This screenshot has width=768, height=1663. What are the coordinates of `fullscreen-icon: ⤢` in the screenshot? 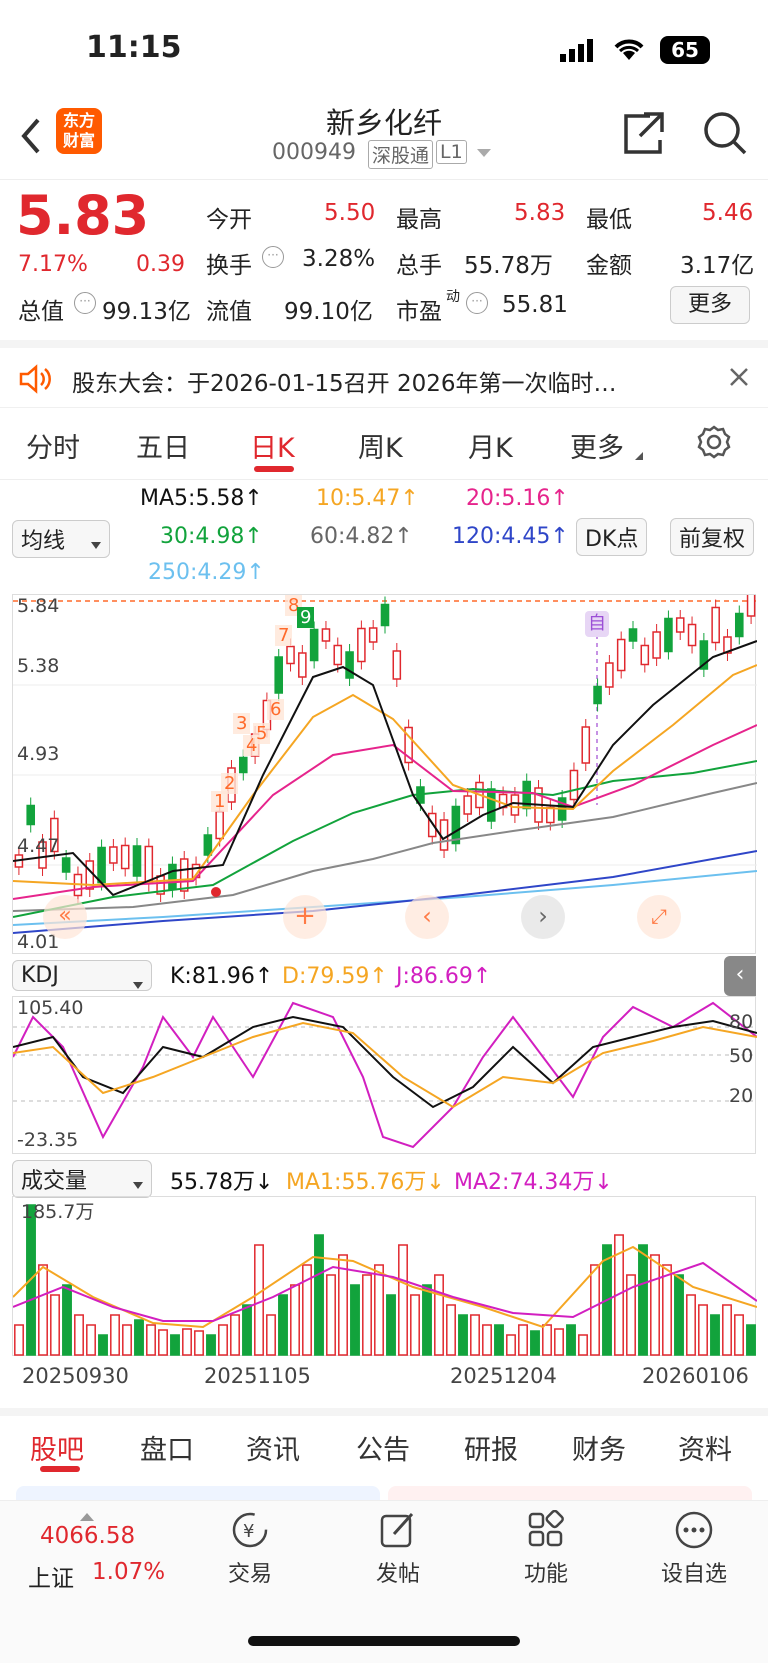 It's located at (659, 917).